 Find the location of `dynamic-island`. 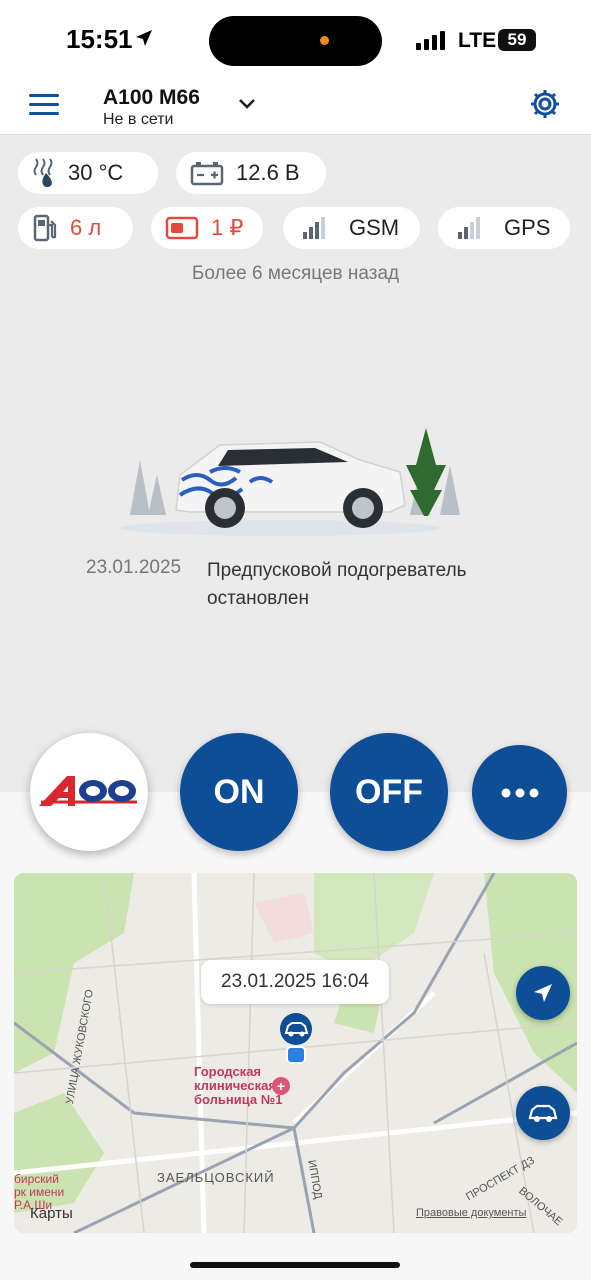

dynamic-island is located at coordinates (295, 41).